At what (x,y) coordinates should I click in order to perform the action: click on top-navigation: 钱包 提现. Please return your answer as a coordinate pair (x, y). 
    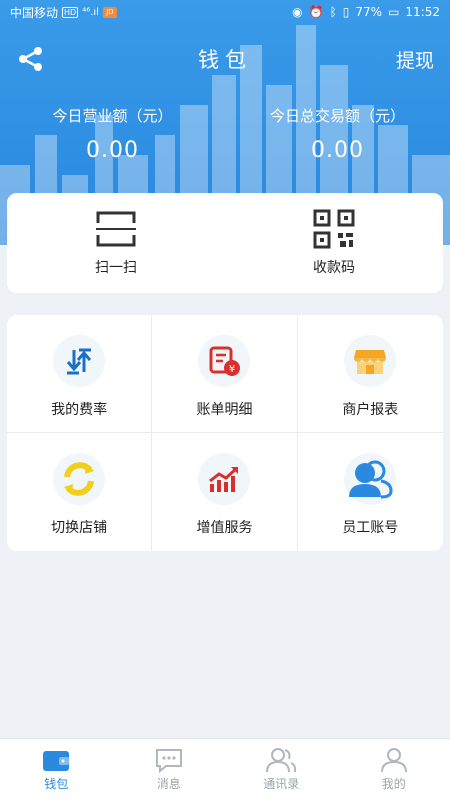
    Looking at the image, I should click on (225, 58).